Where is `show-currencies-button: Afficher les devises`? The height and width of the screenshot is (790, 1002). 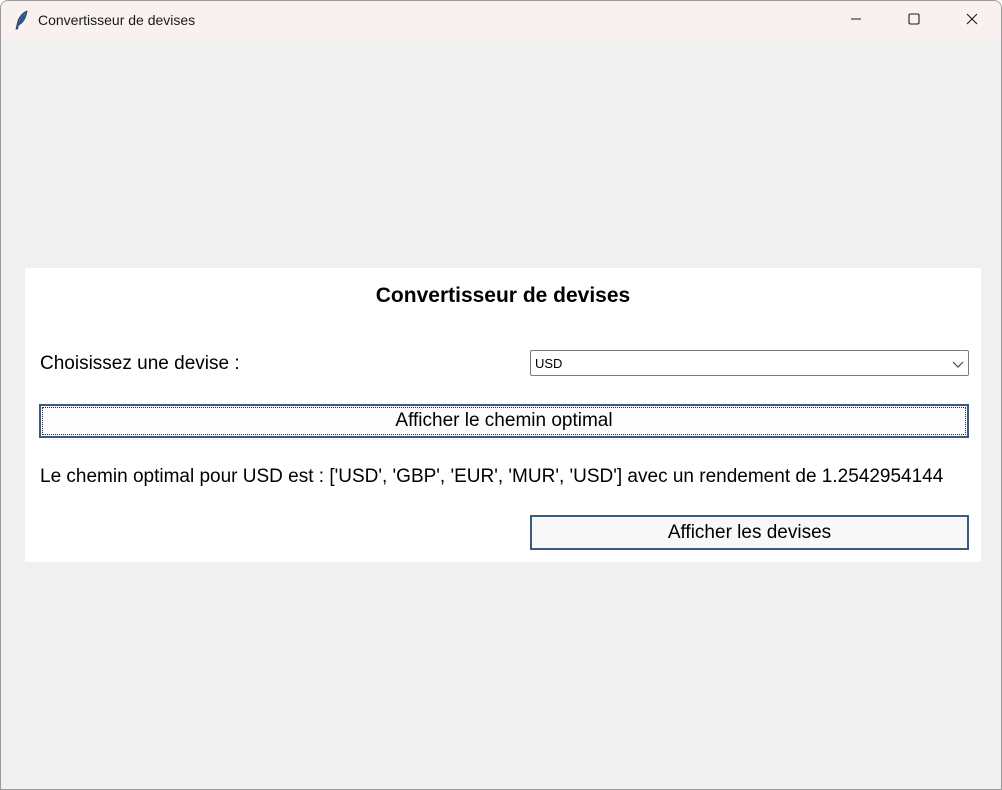
show-currencies-button: Afficher les devises is located at coordinates (749, 532).